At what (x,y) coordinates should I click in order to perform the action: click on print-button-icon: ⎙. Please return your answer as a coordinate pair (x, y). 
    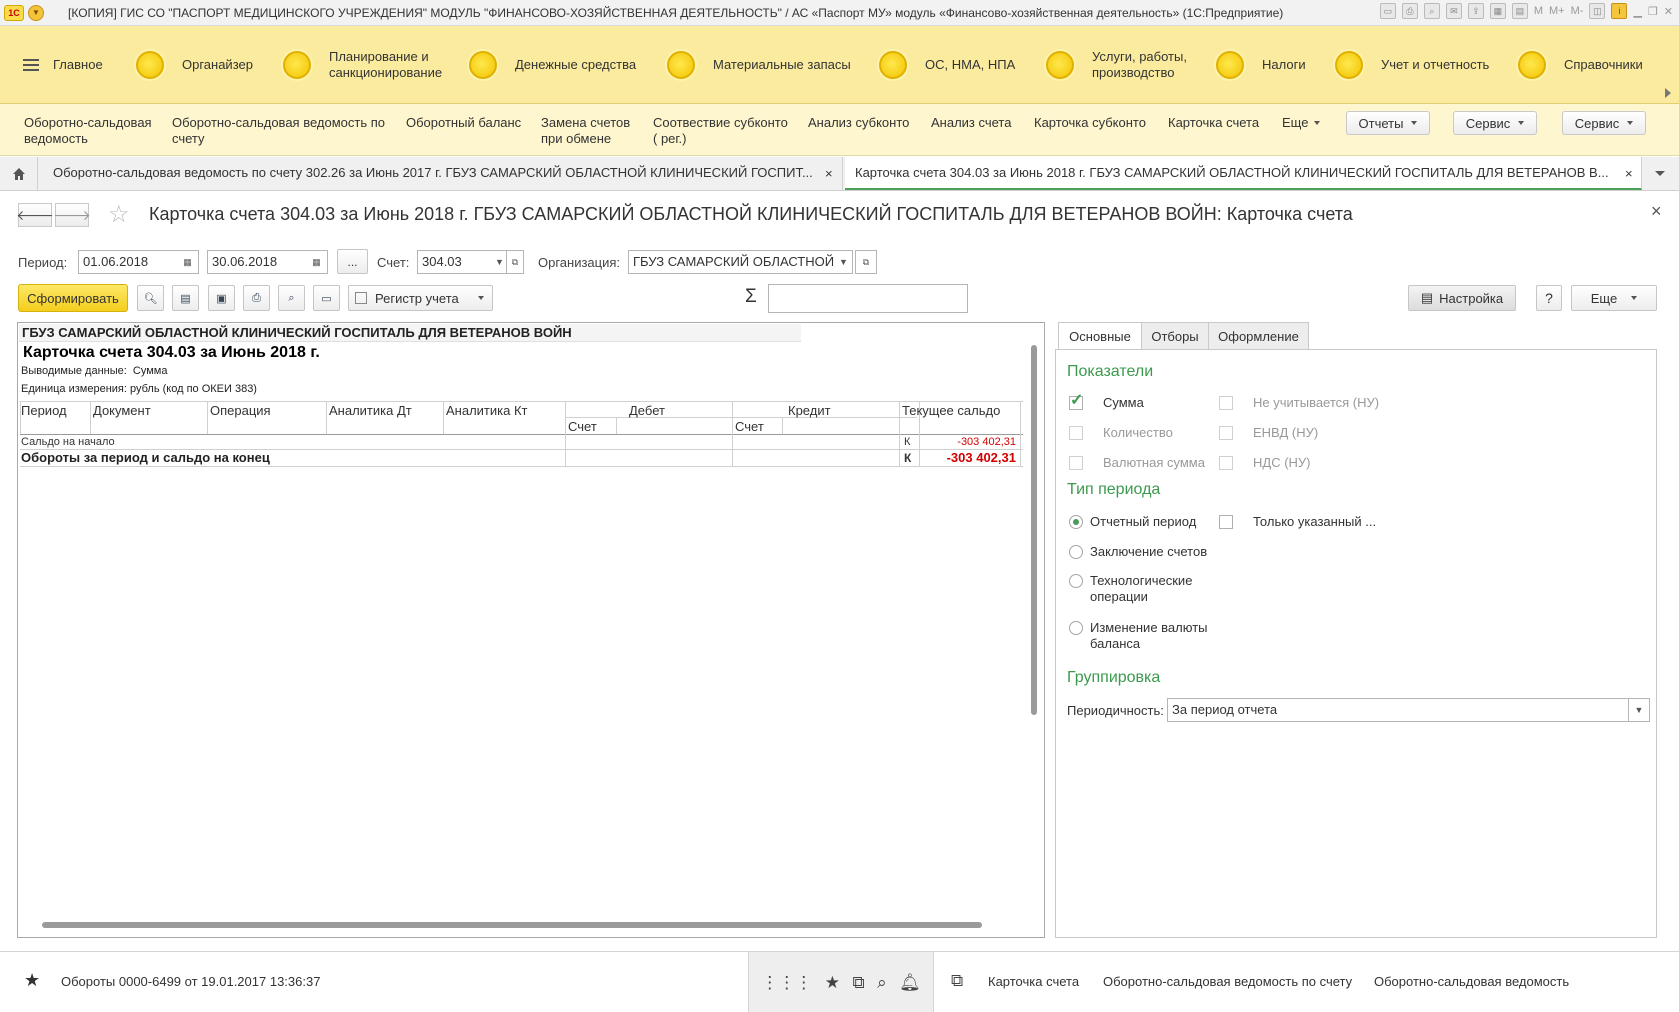
    Looking at the image, I should click on (256, 298).